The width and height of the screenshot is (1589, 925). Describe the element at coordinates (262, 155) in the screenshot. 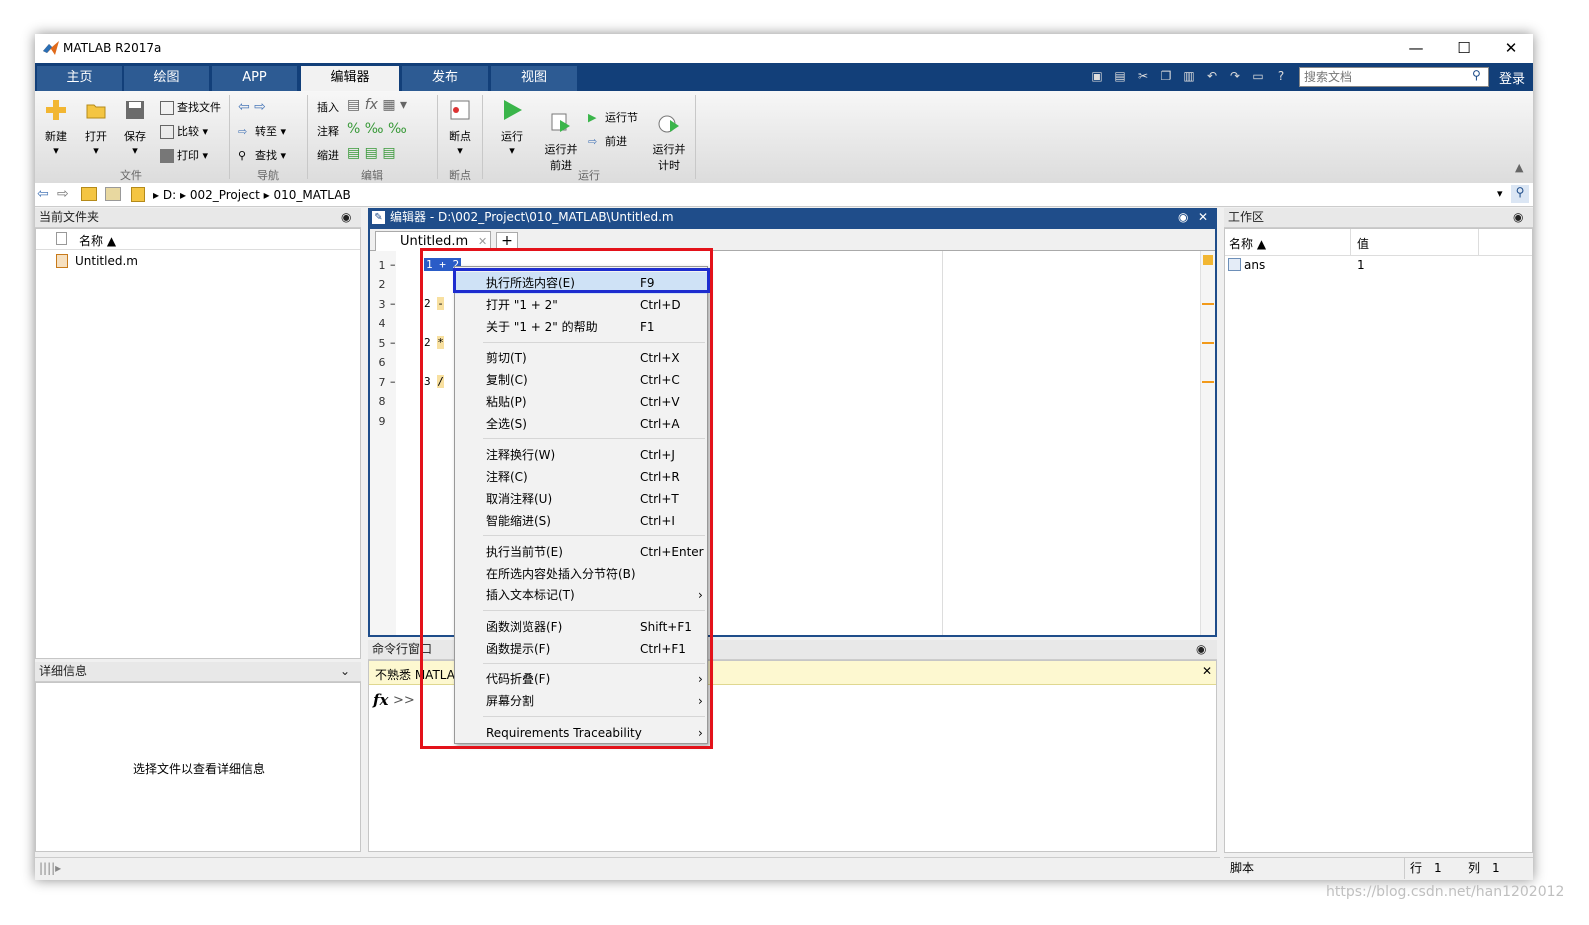

I see `find-button: ⚲ 查找 ▾` at that location.